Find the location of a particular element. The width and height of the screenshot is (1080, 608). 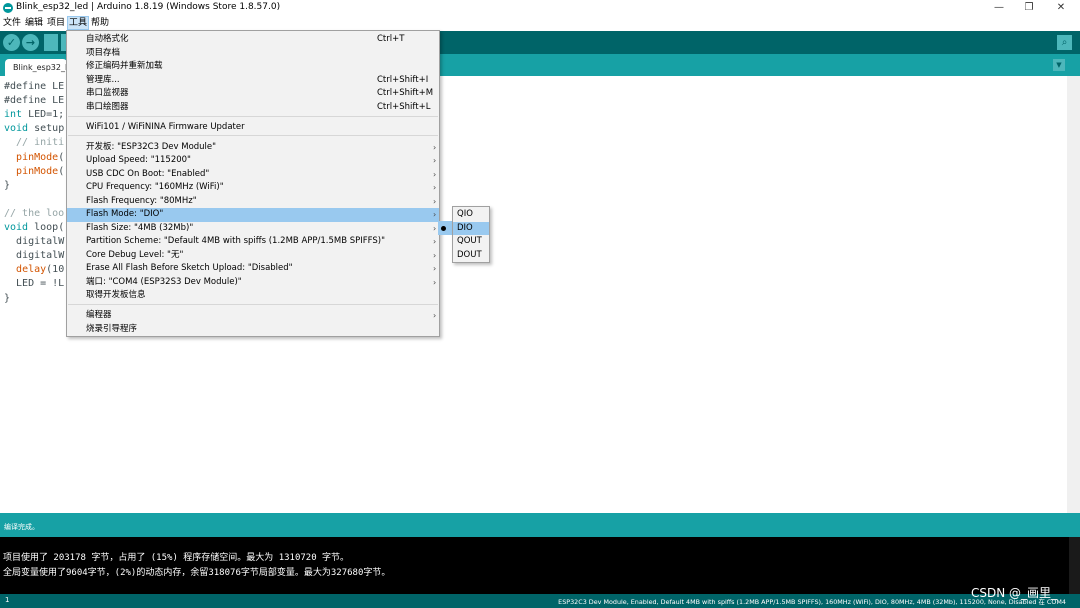

tools-menu-item: 管理库... Ctrl+Shift+I is located at coordinates (253, 81).